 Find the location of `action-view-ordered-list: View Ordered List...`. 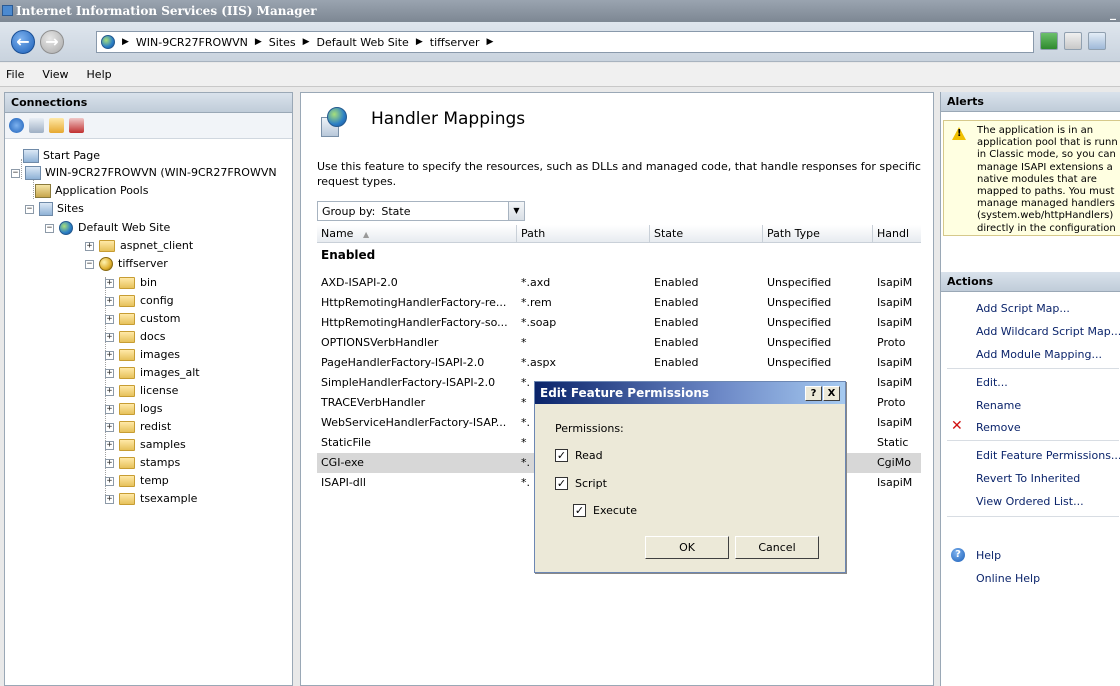

action-view-ordered-list: View Ordered List... is located at coordinates (1030, 501).